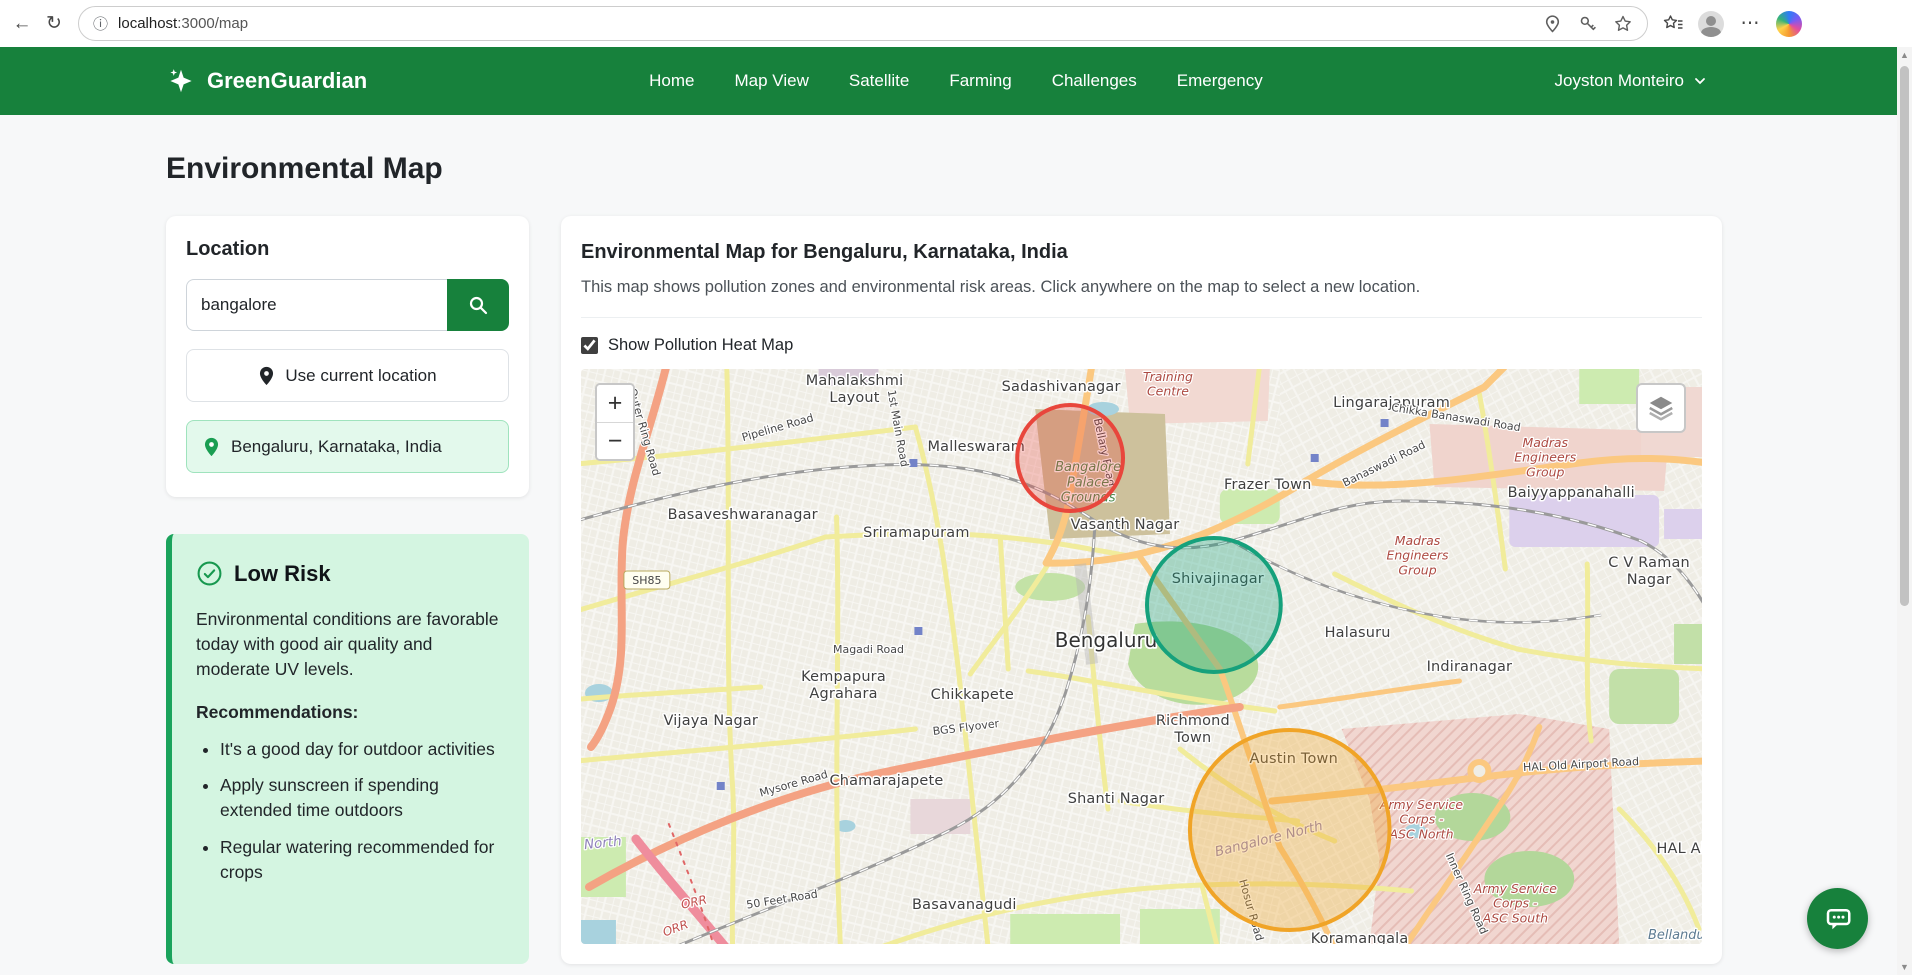 The width and height of the screenshot is (1912, 975). Describe the element at coordinates (964, 905) in the screenshot. I see `map-label: Basavanagudi` at that location.